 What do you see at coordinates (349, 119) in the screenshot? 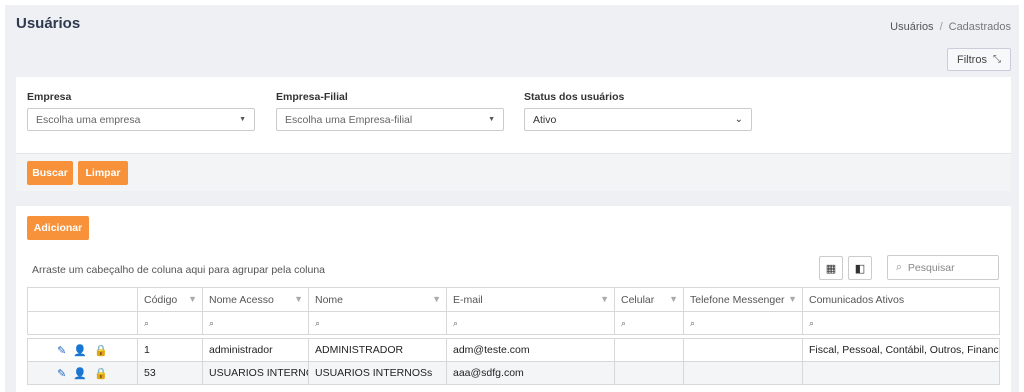
I see `filial-select-placeholder: Escolha uma Empresa-filial` at bounding box center [349, 119].